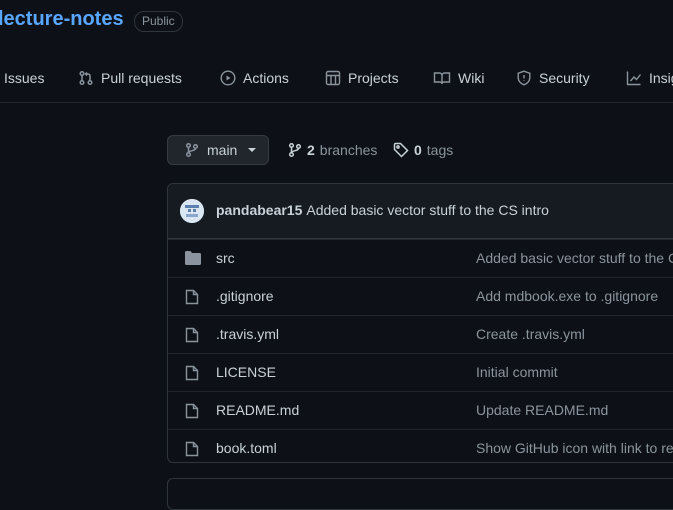 This screenshot has width=673, height=510. I want to click on file-commit-message-link: Create .travis.yml, so click(530, 334).